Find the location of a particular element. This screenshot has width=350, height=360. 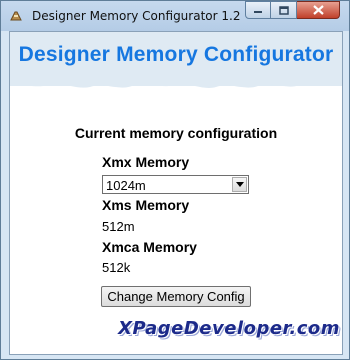

dropdown-button is located at coordinates (239, 184).